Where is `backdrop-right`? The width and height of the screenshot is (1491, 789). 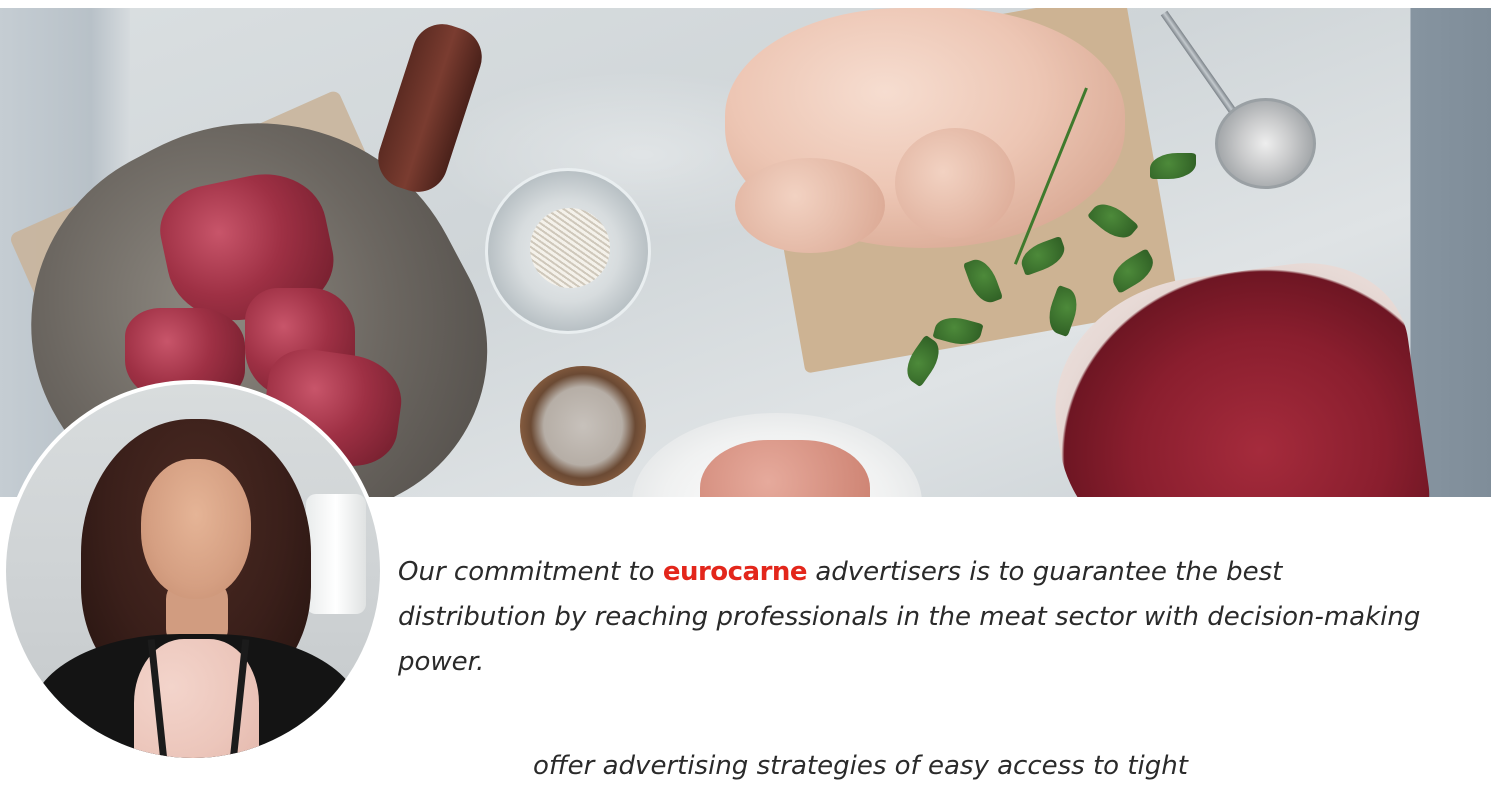 backdrop-right is located at coordinates (1451, 252).